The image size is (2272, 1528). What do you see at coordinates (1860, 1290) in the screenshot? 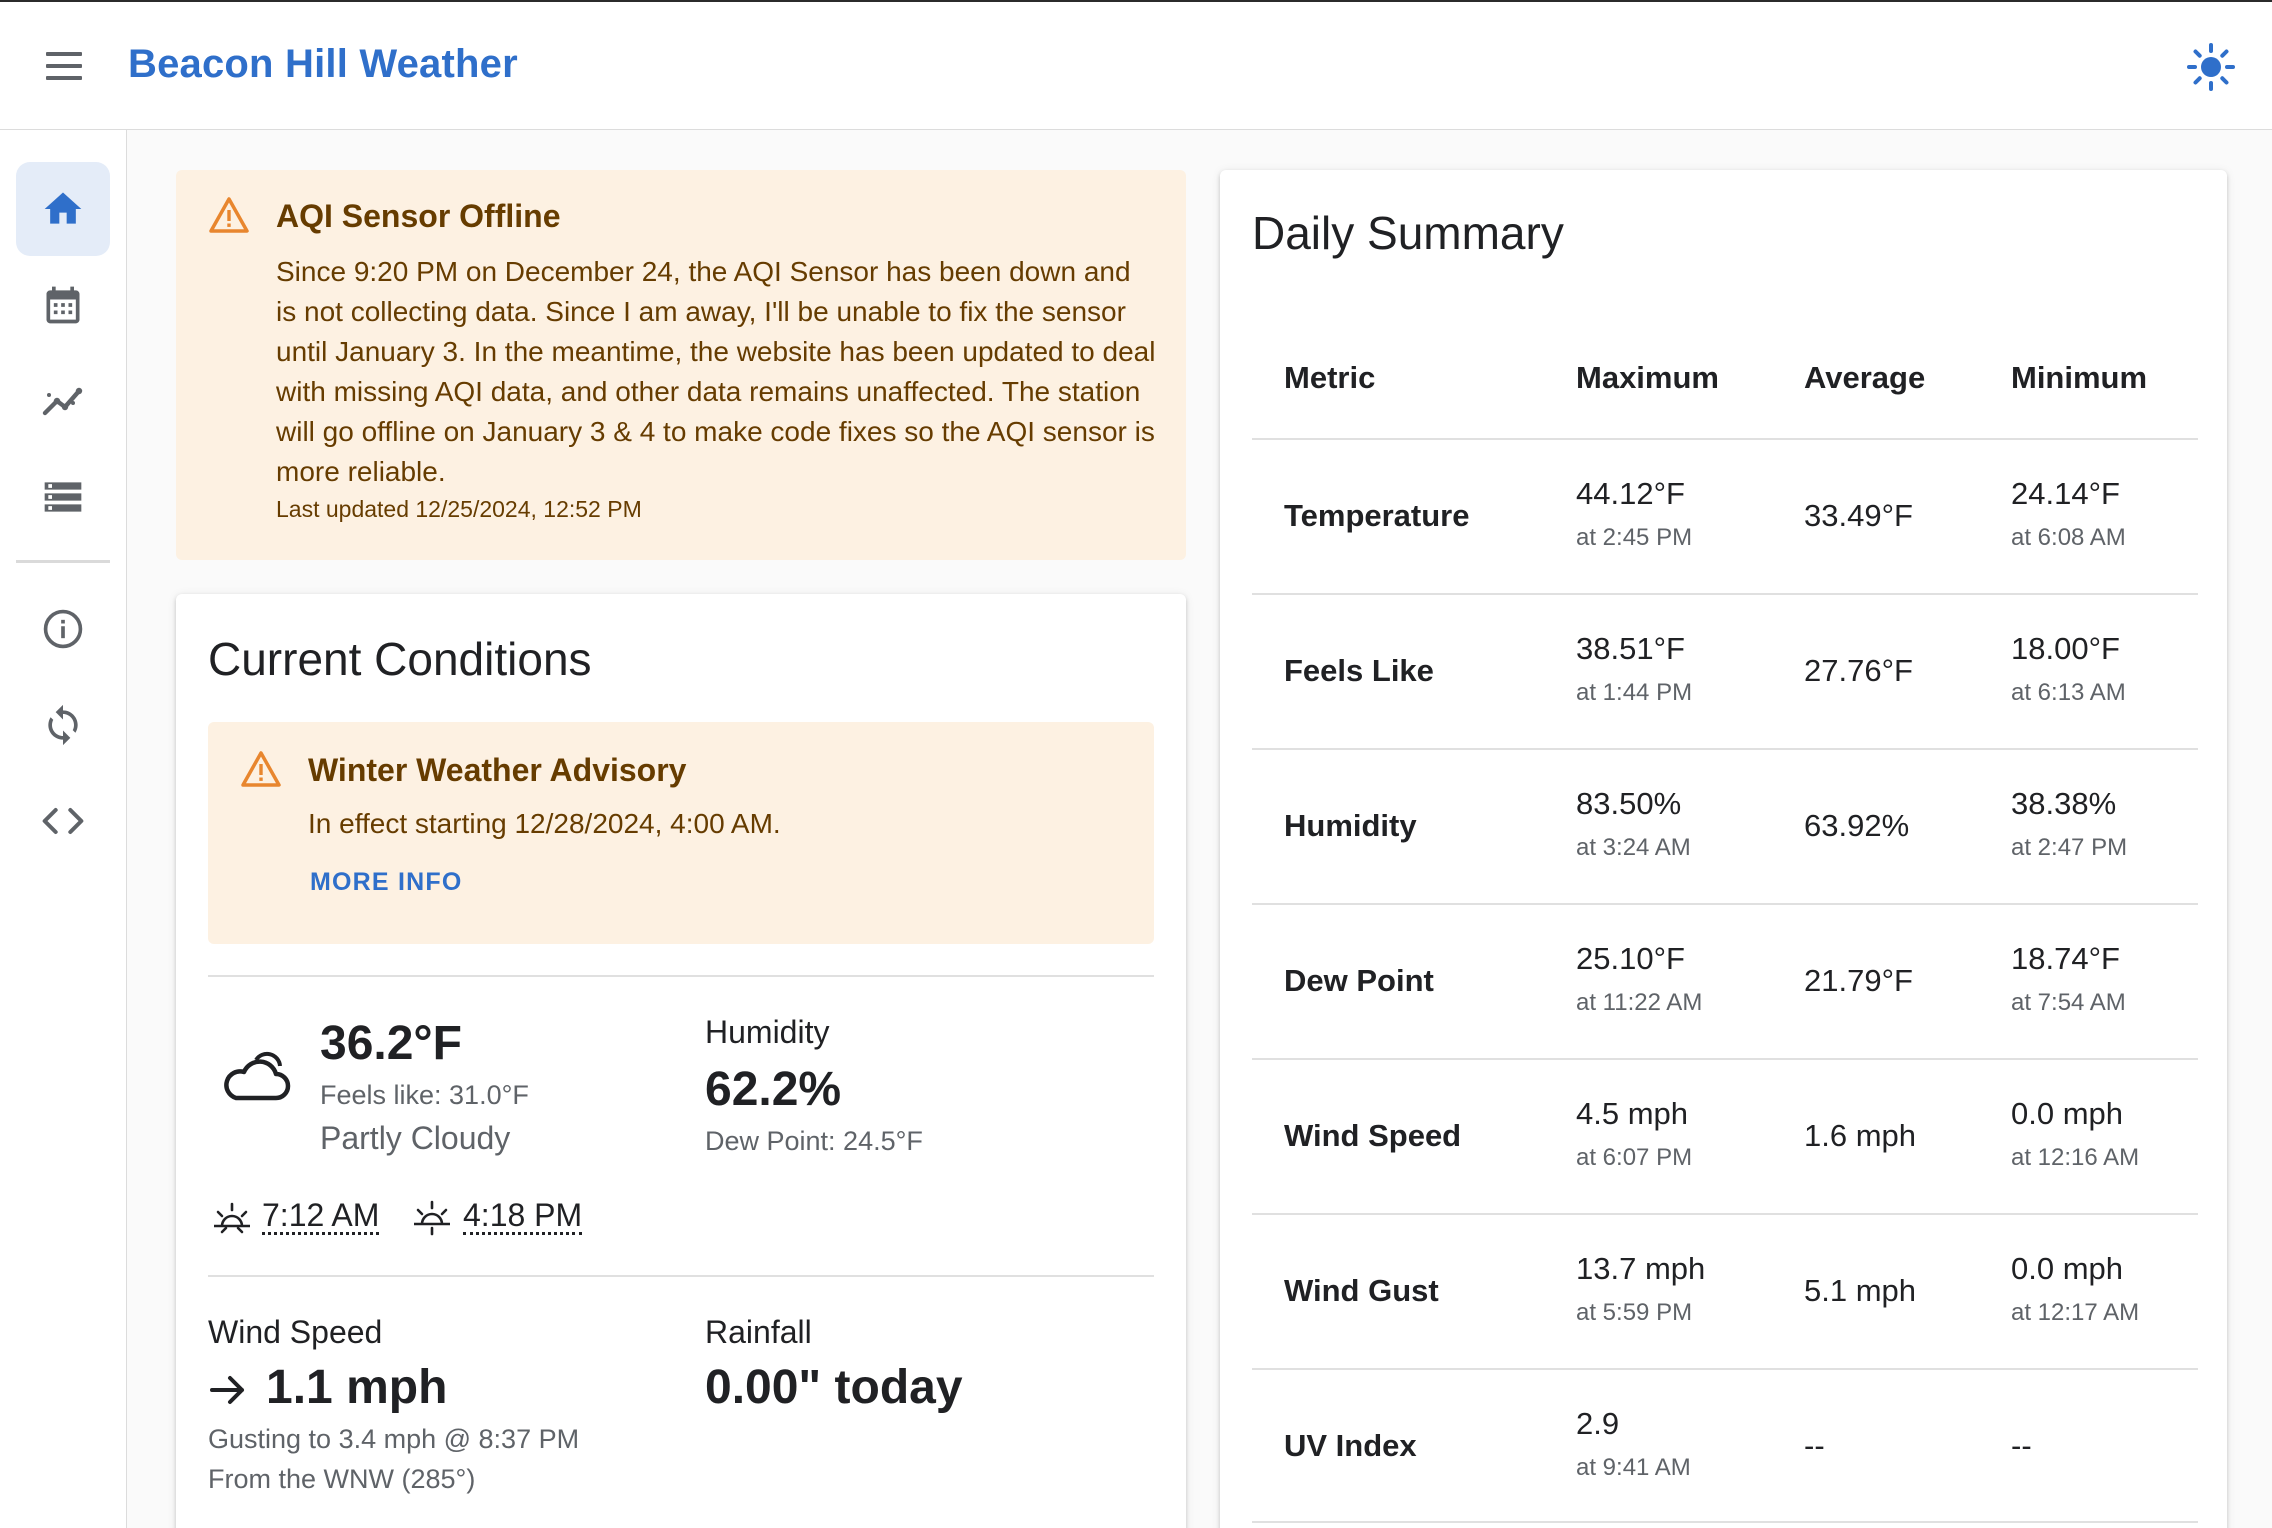
I see `row-avg: 5.1 mph` at bounding box center [1860, 1290].